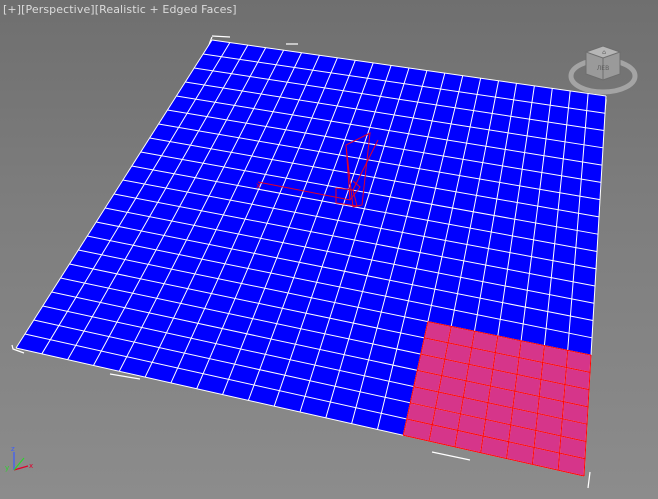 This screenshot has width=658, height=499. Describe the element at coordinates (7, 468) in the screenshot. I see `axis-y-label: y` at that location.